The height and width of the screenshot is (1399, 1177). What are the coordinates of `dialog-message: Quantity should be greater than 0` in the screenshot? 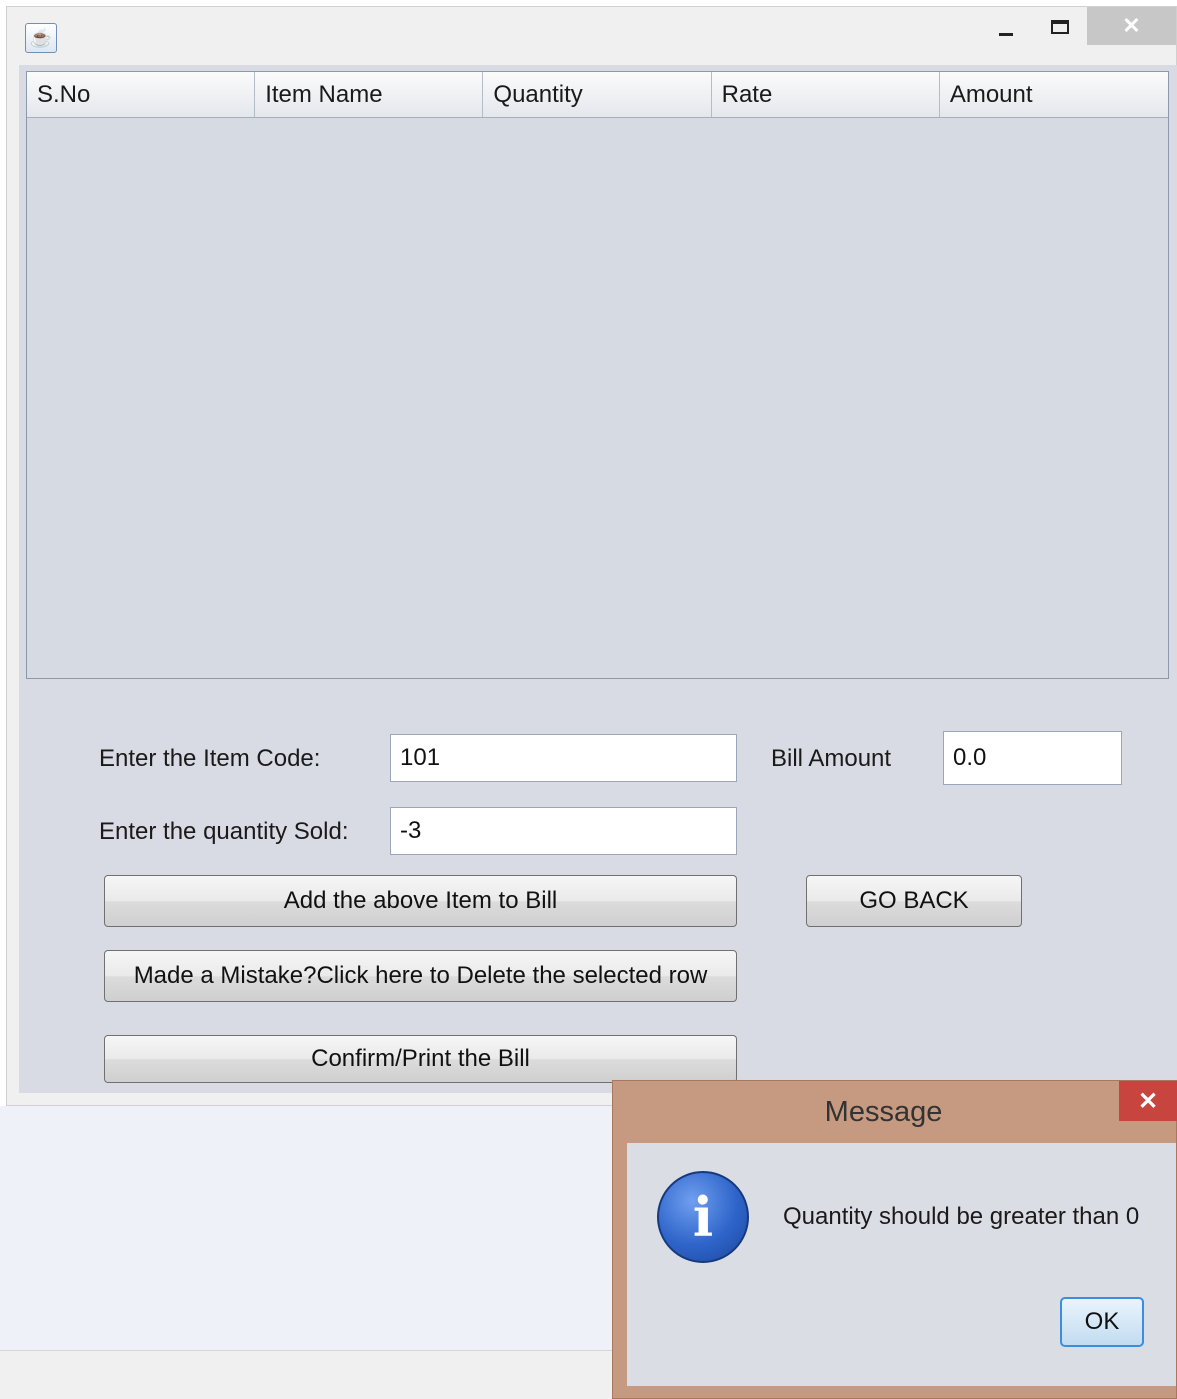 It's located at (961, 1216).